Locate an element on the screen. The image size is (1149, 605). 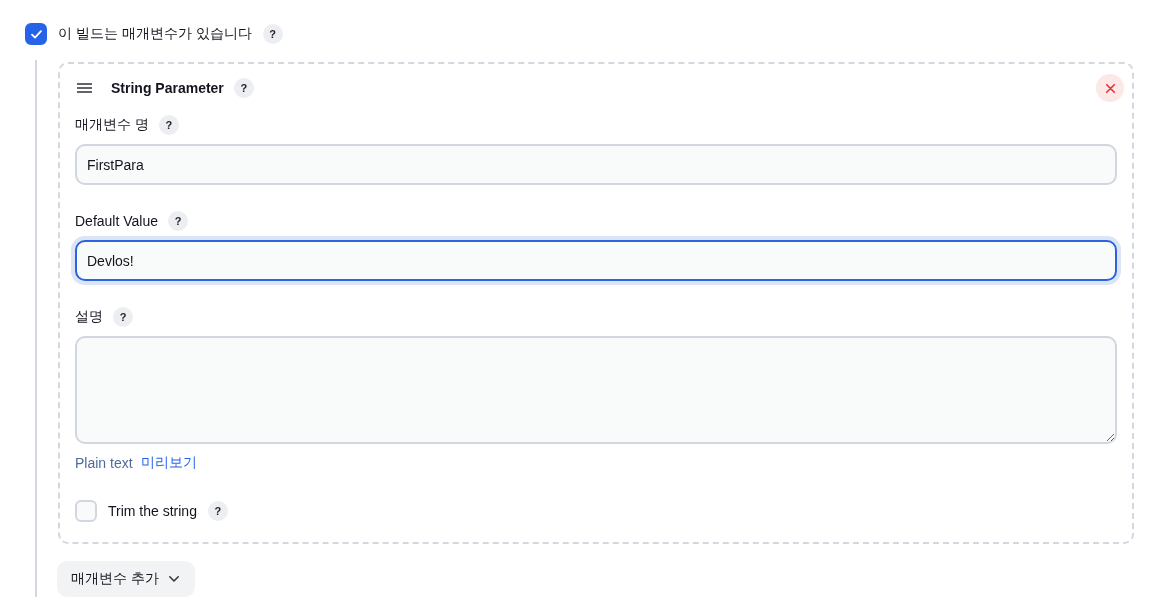
field-label: Default Value is located at coordinates (116, 221).